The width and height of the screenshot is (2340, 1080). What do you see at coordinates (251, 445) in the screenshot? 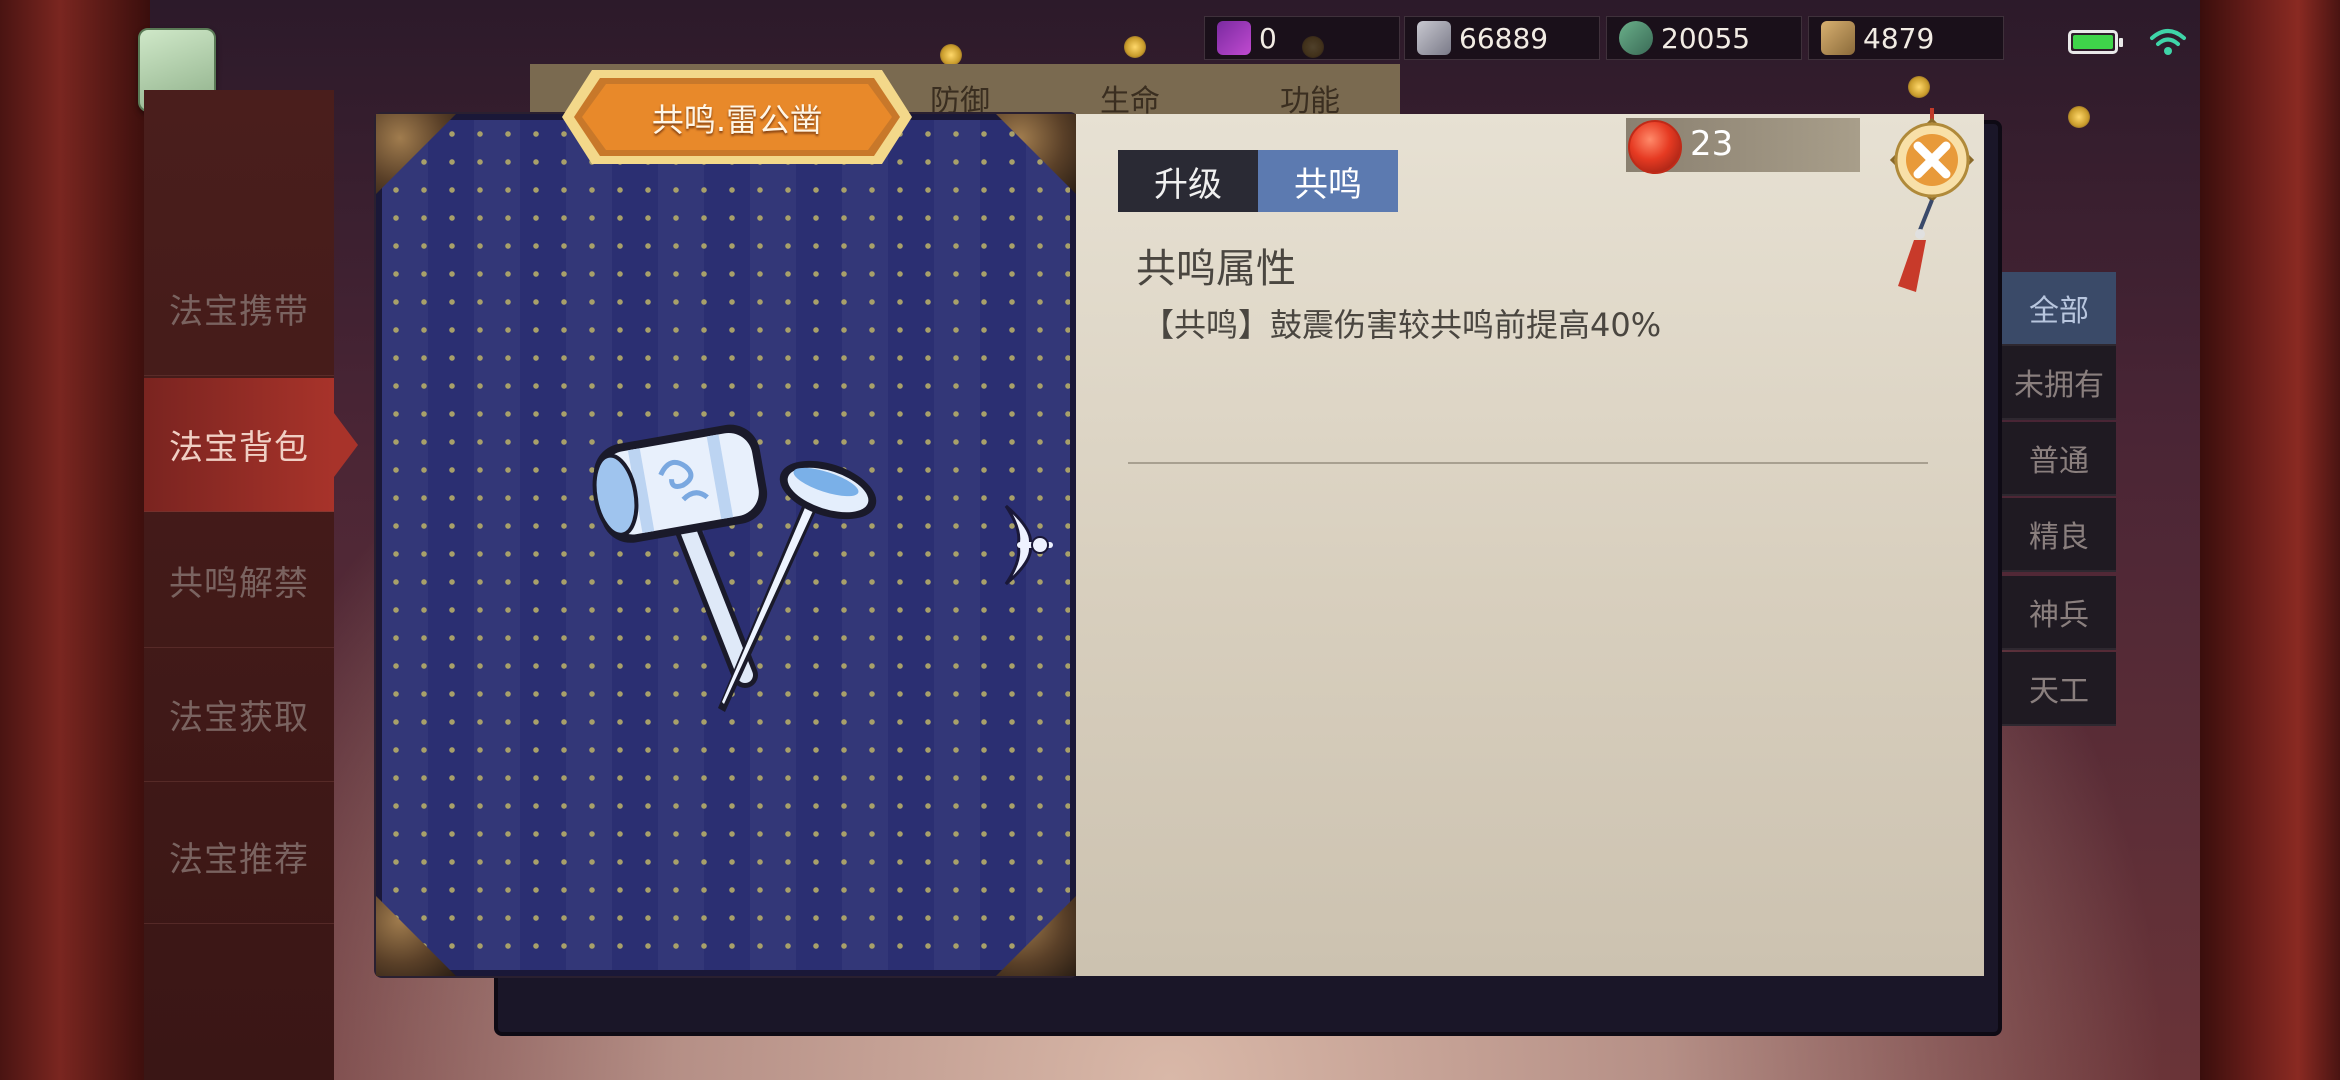
I see `menu-item-bag: 法宝背包` at bounding box center [251, 445].